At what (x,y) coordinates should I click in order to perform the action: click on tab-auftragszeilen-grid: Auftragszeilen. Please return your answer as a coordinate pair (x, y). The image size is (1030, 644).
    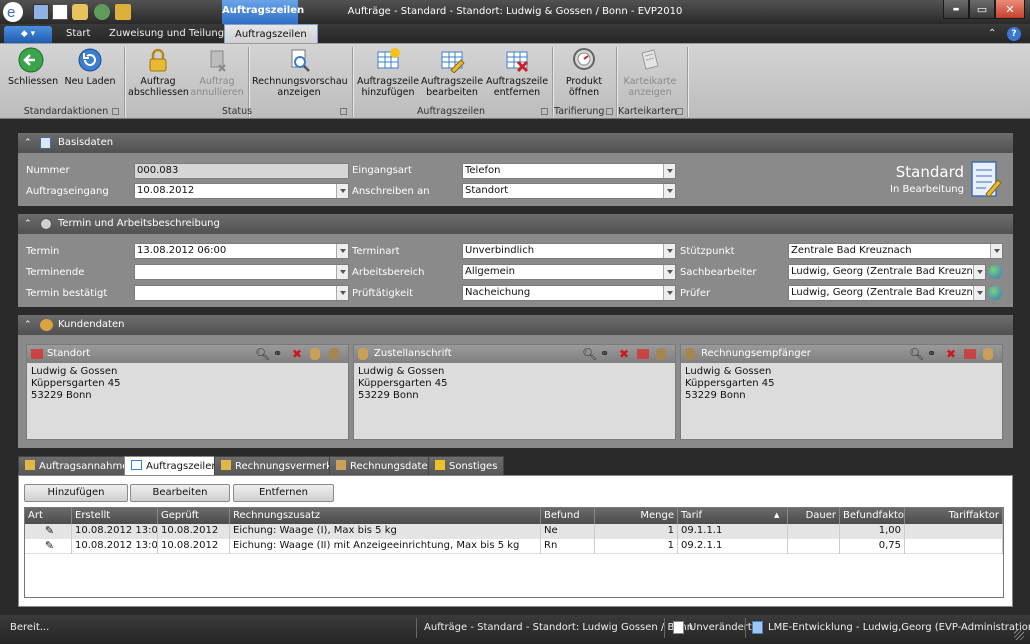
    Looking at the image, I should click on (174, 466).